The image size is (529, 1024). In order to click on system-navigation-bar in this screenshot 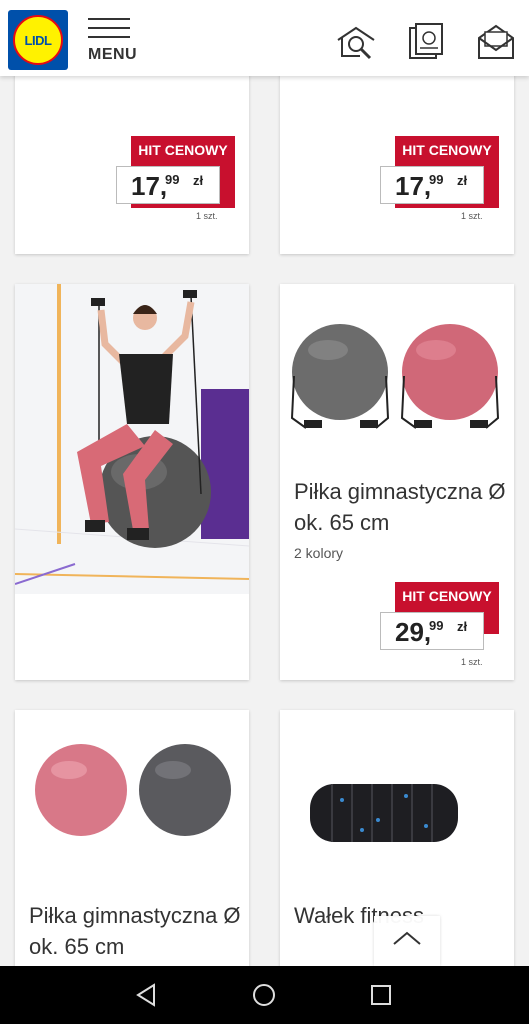, I will do `click(264, 995)`.